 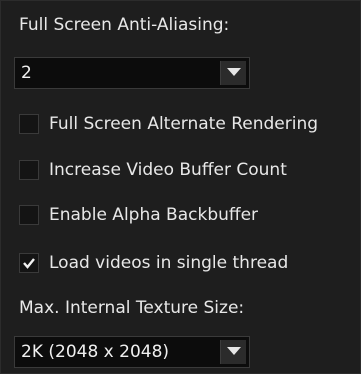 I want to click on checkbox-increase-video-buffer-count, so click(x=29, y=170).